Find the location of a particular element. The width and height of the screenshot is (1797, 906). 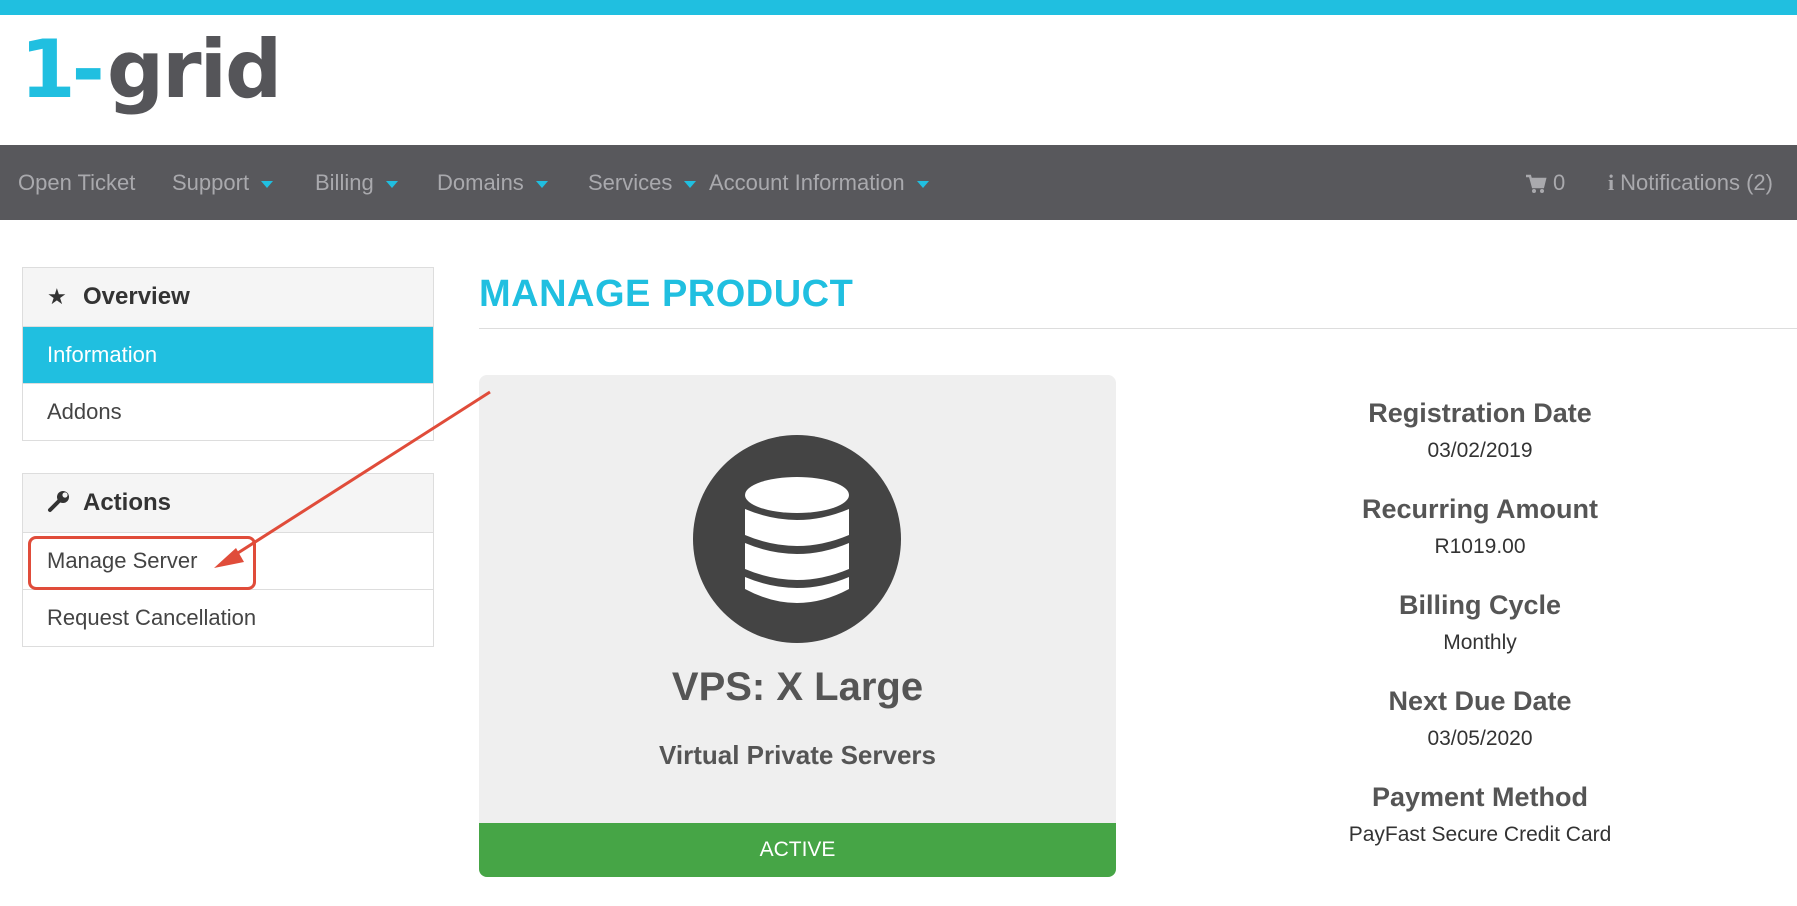

top-accent-bar is located at coordinates (898, 7).